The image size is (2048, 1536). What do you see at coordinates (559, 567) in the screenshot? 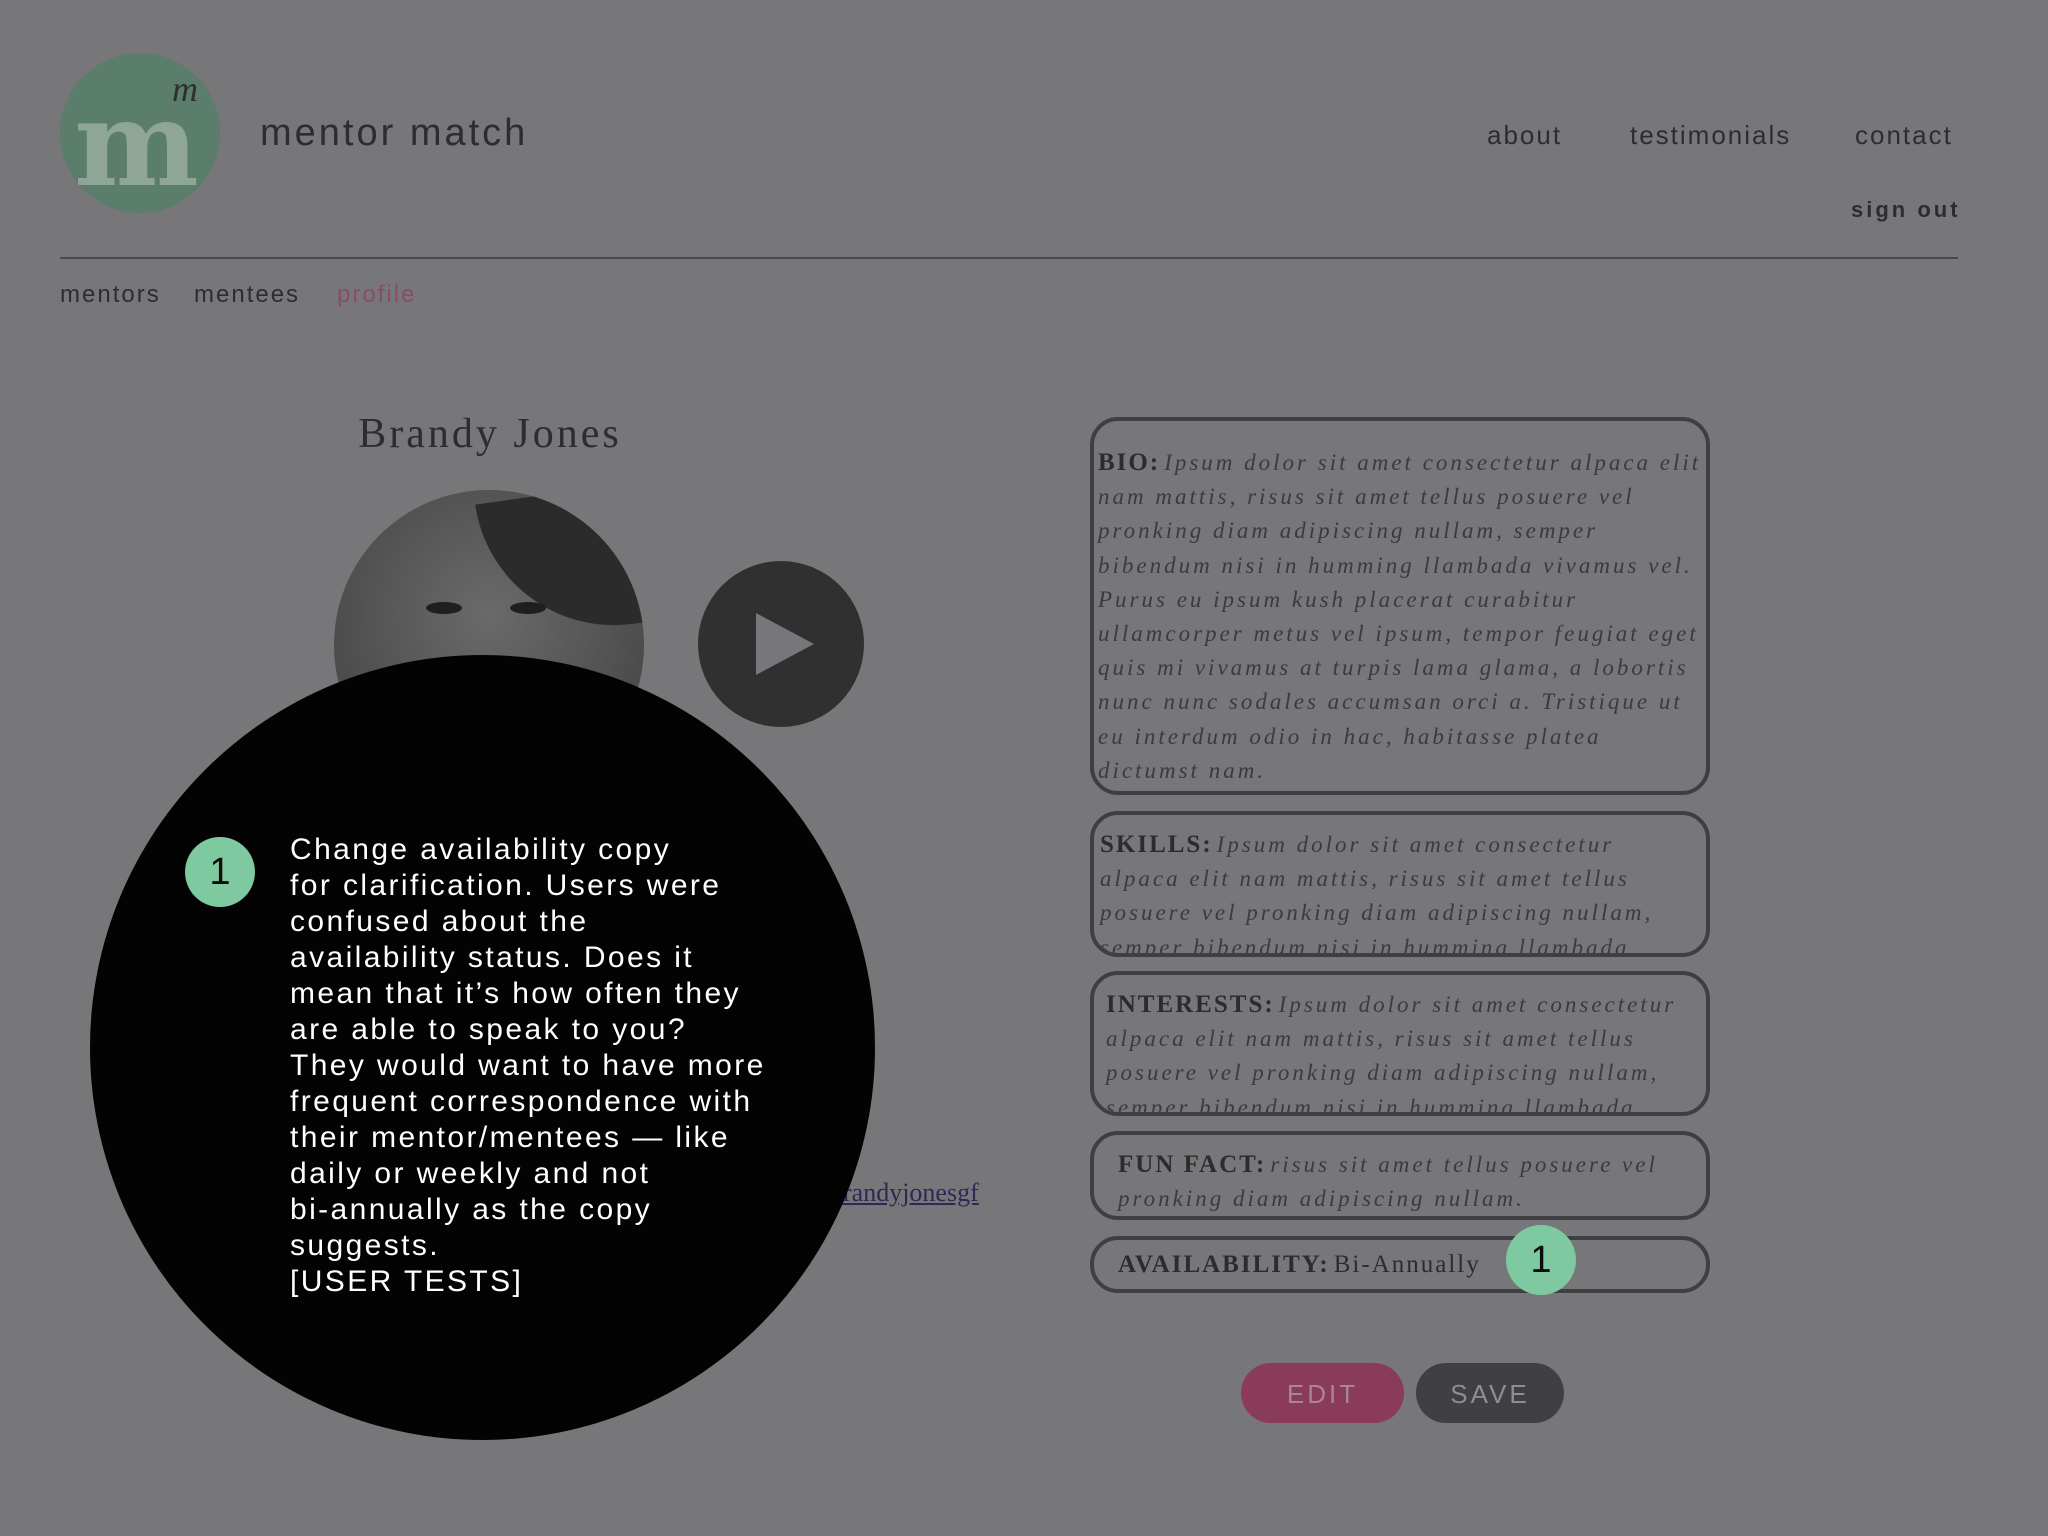
I see `avatar-hair` at bounding box center [559, 567].